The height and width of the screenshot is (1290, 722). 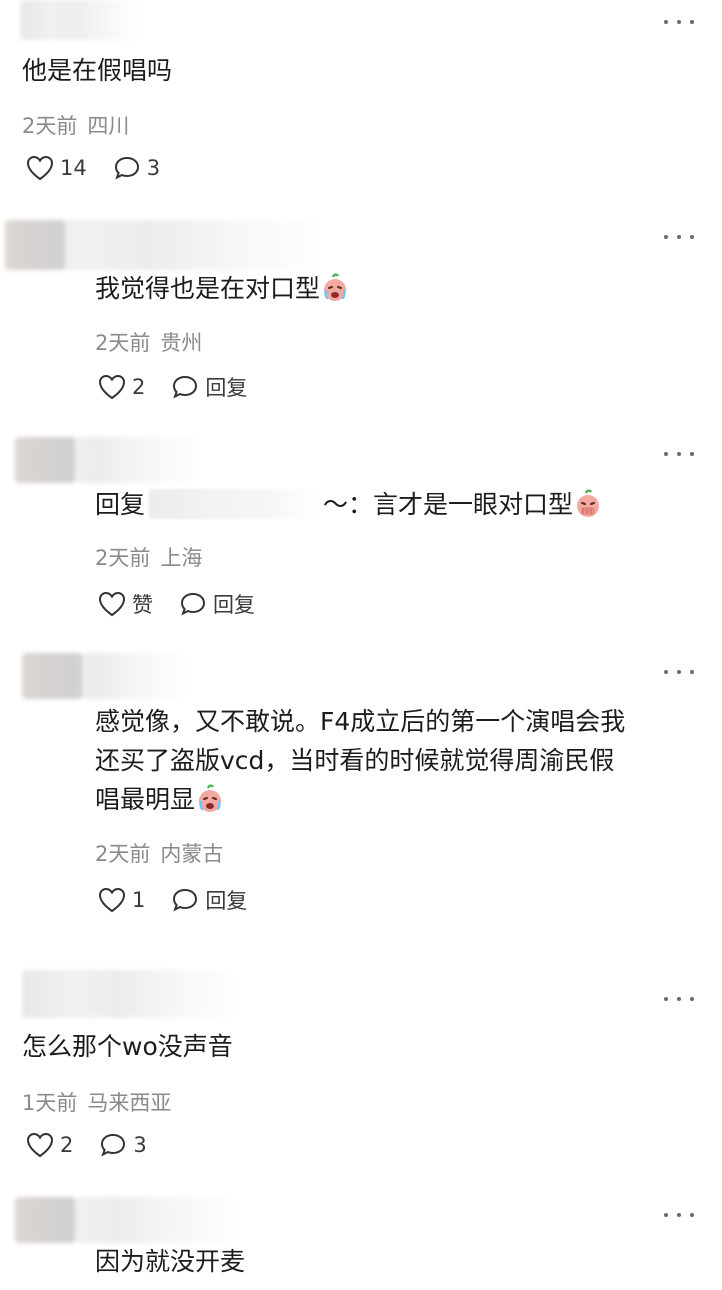 What do you see at coordinates (145, 799) in the screenshot?
I see `comment-text-line: 唱最明显` at bounding box center [145, 799].